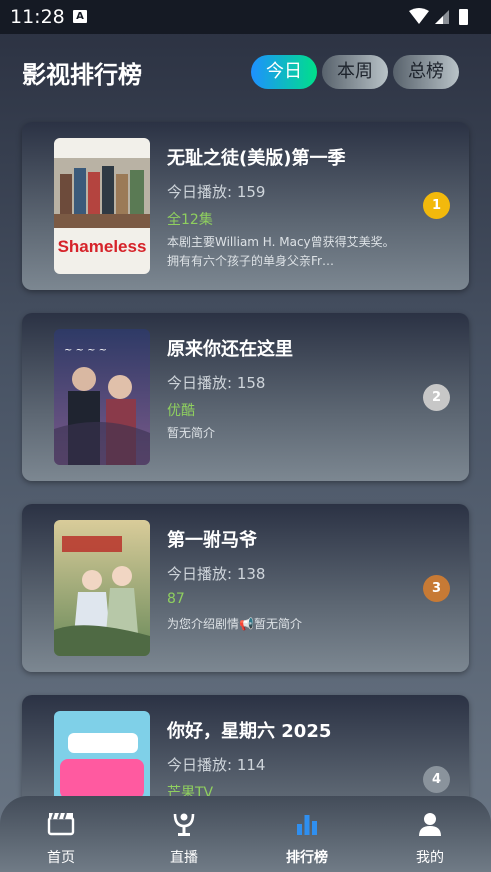  I want to click on play-count: 今日播放: 159, so click(216, 191).